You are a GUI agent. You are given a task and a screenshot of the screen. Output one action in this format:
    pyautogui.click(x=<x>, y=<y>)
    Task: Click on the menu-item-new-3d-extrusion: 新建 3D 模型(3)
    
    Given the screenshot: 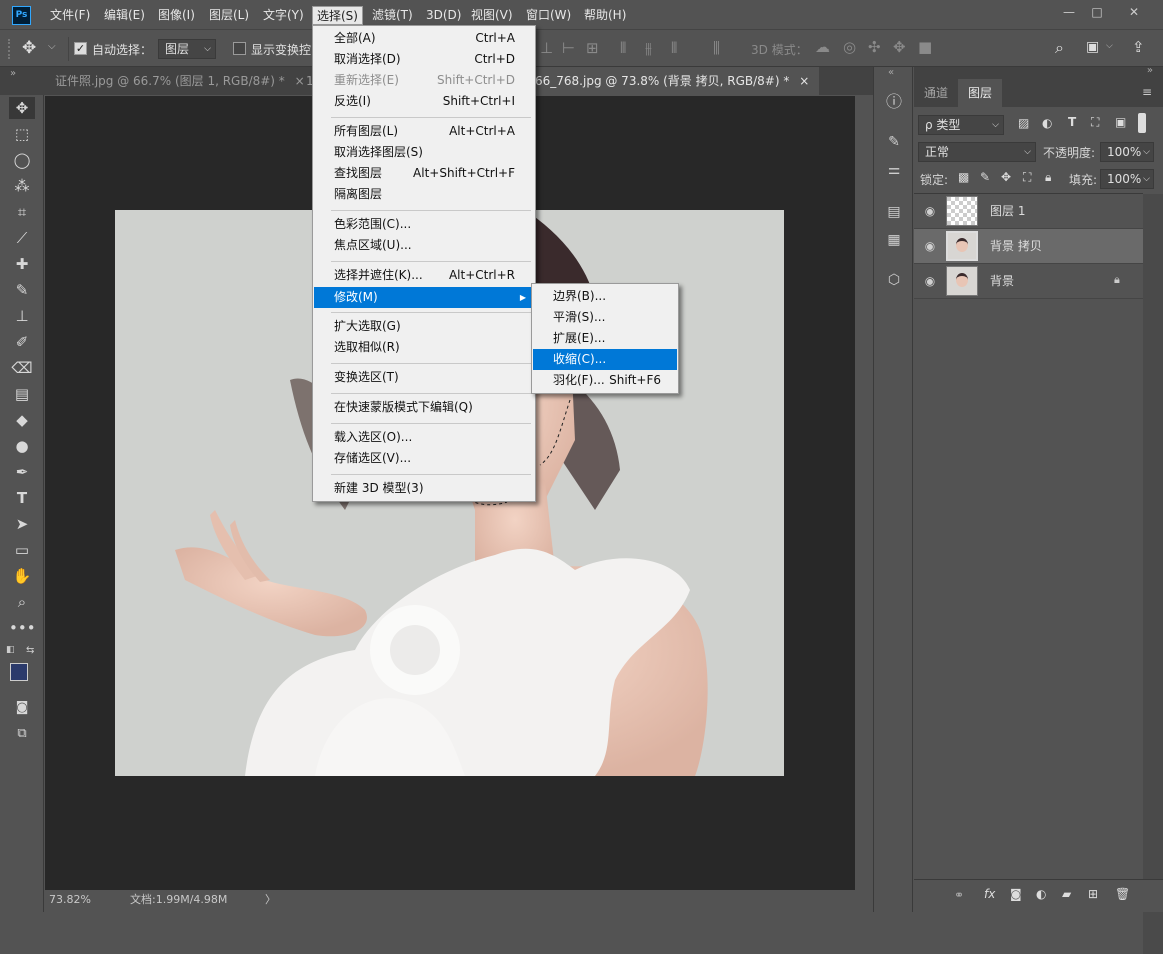 What is the action you would take?
    pyautogui.click(x=424, y=488)
    